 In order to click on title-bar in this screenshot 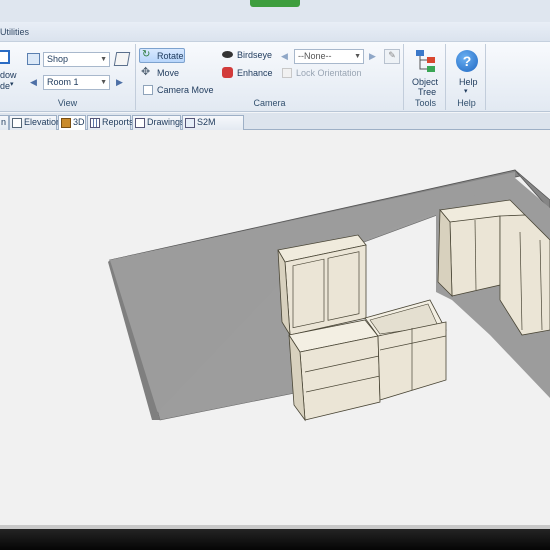, I will do `click(275, 11)`.